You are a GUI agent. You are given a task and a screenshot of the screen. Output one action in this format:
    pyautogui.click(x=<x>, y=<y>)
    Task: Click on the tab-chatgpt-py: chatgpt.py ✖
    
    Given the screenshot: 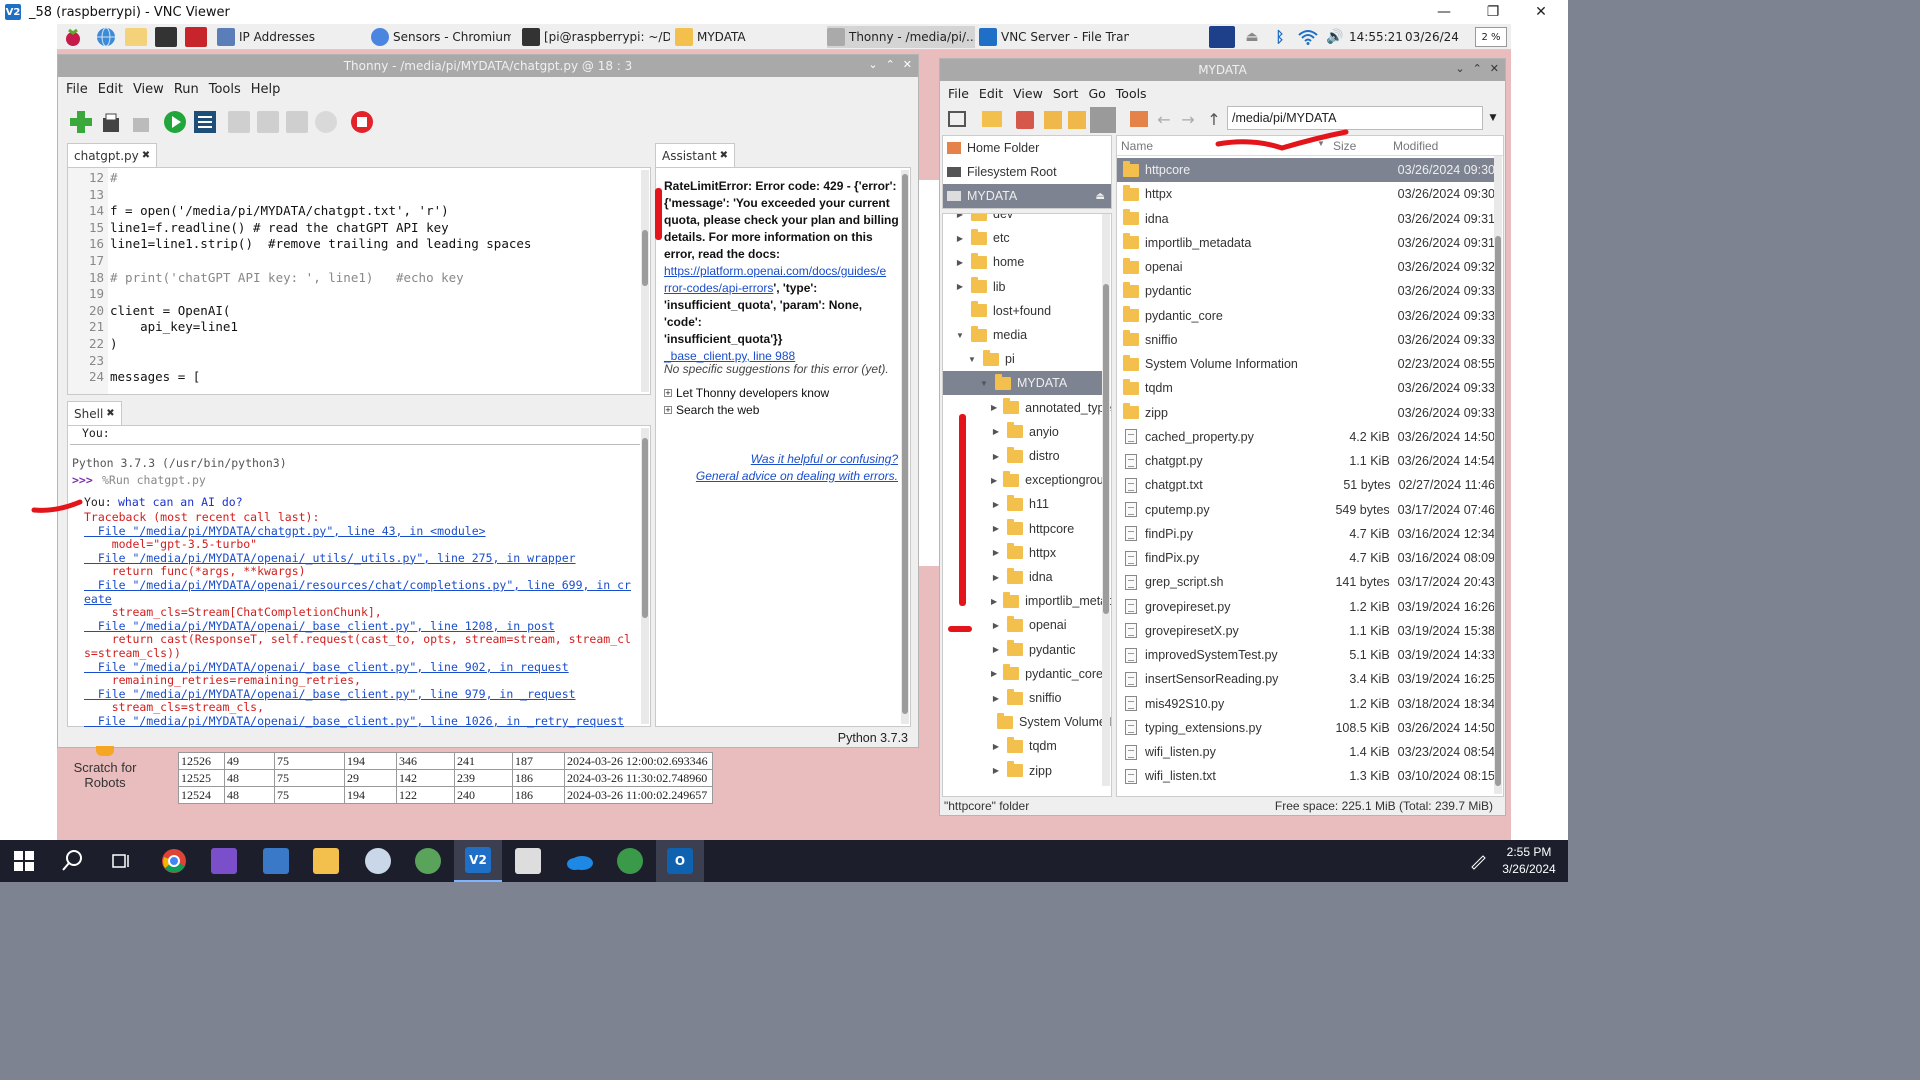 What is the action you would take?
    pyautogui.click(x=112, y=155)
    